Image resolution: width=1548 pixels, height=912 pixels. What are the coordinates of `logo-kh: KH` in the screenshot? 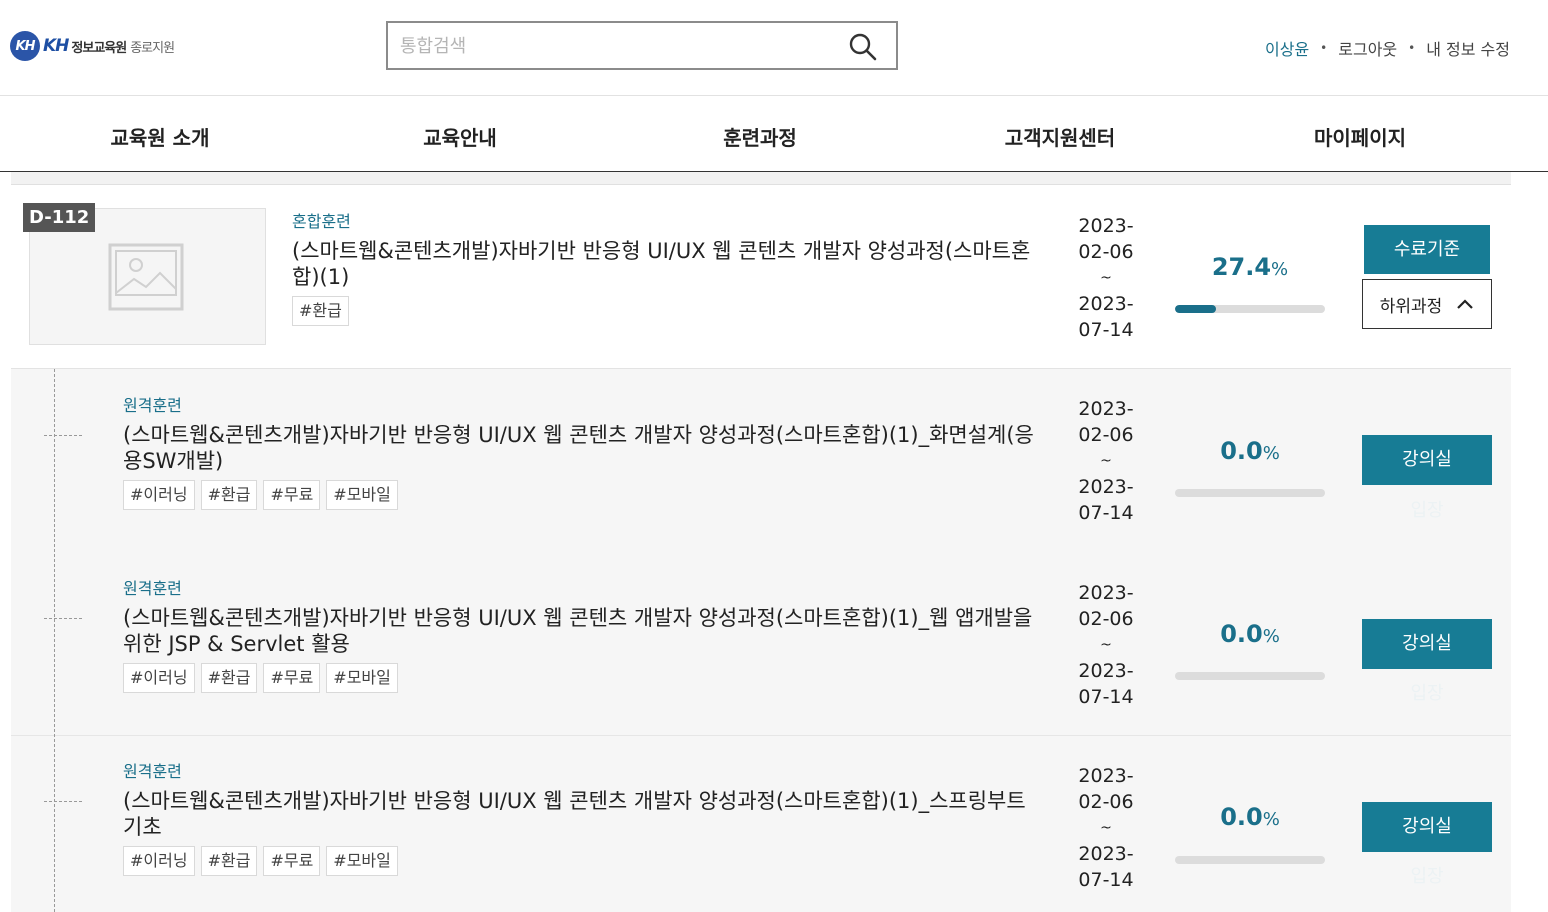 It's located at (56, 46).